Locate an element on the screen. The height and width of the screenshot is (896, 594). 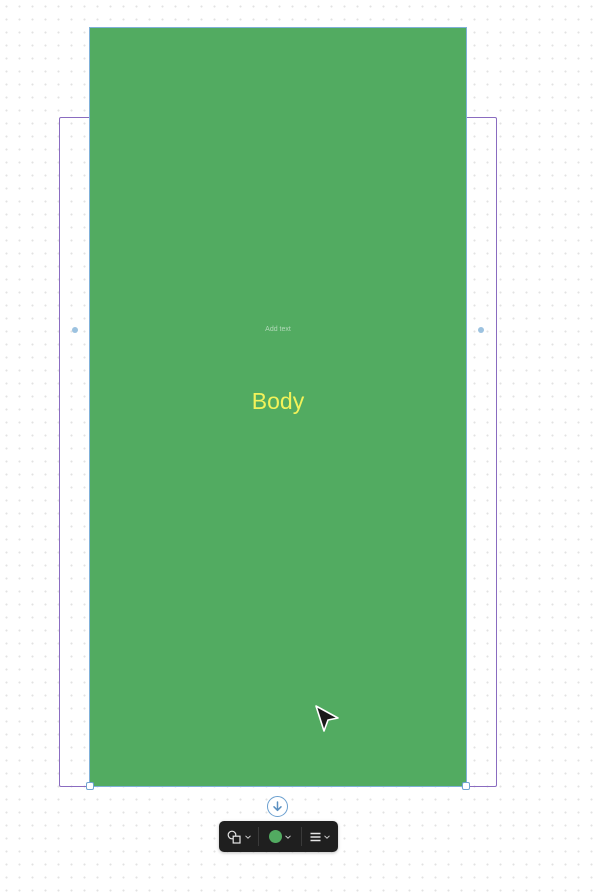
shape-type-button is located at coordinates (238, 836).